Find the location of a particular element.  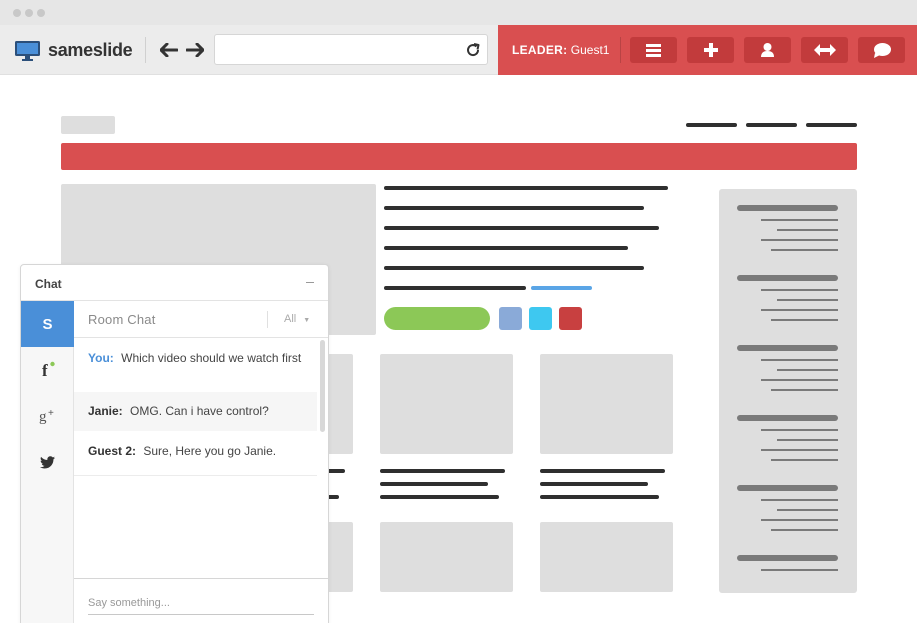

google-plus-icon: g + is located at coordinates (46, 416).